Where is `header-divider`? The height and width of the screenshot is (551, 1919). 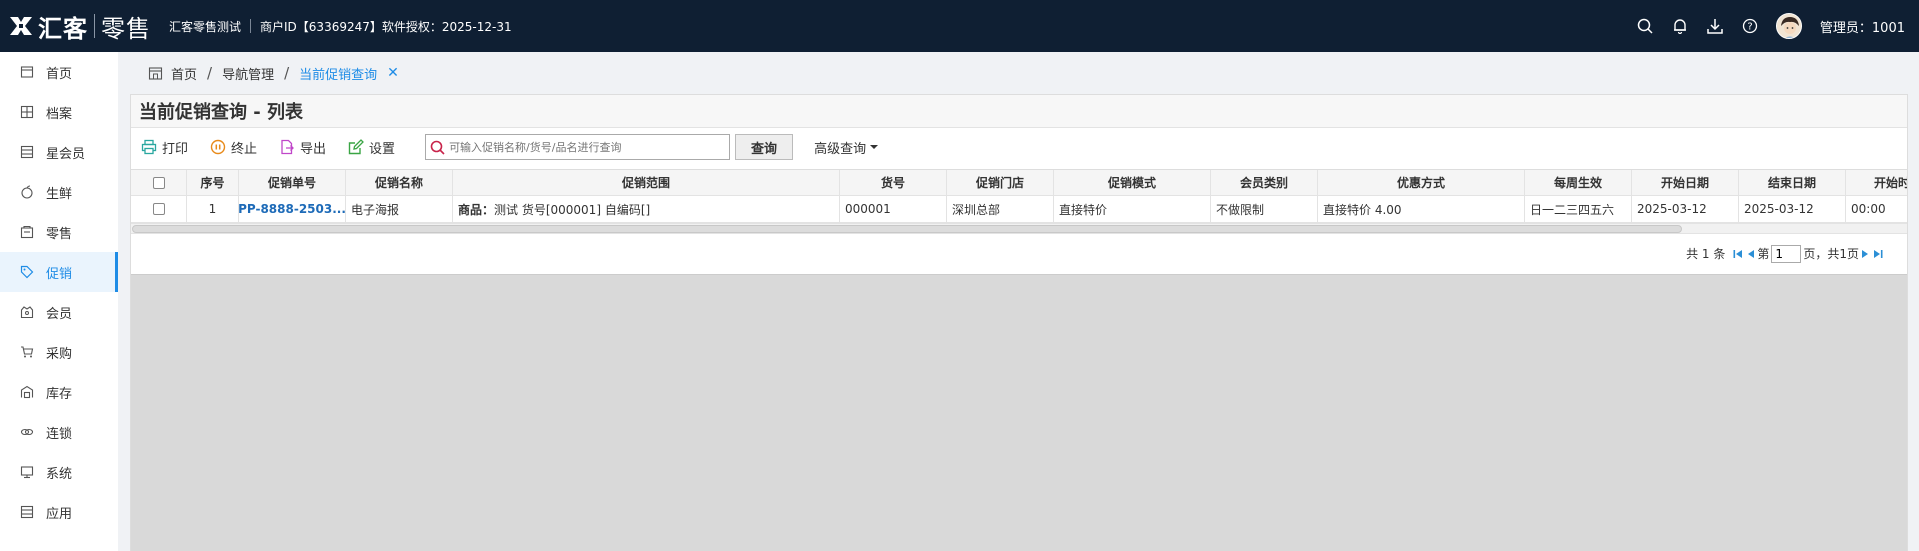 header-divider is located at coordinates (251, 26).